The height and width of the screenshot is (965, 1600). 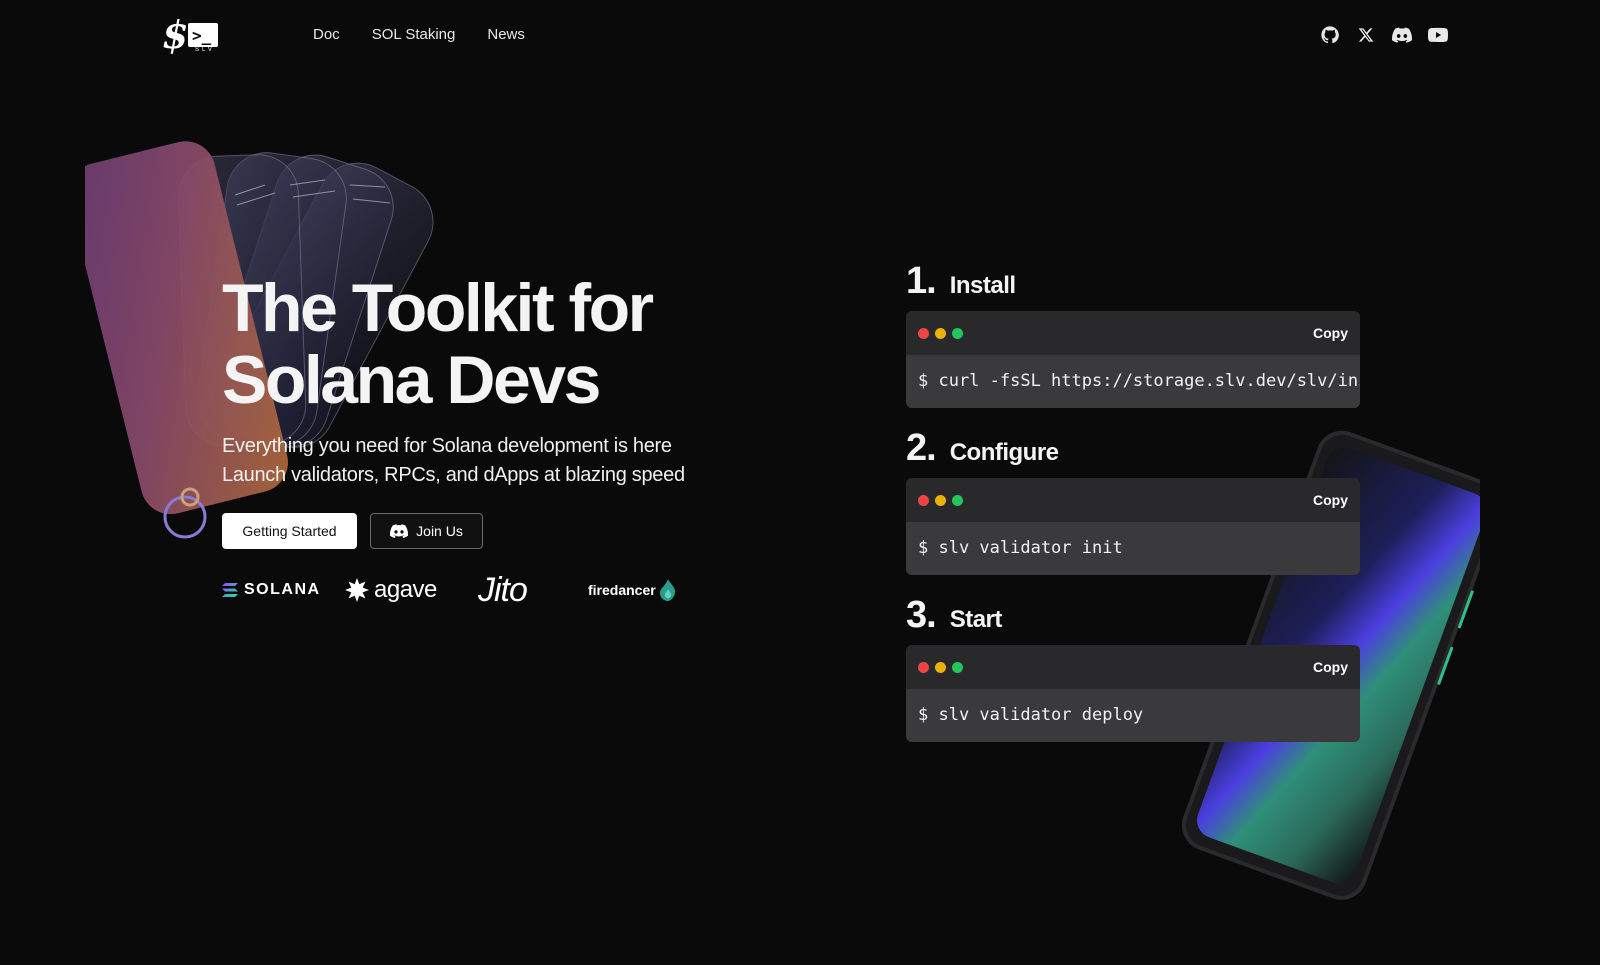 I want to click on youtube-icon, so click(x=1438, y=35).